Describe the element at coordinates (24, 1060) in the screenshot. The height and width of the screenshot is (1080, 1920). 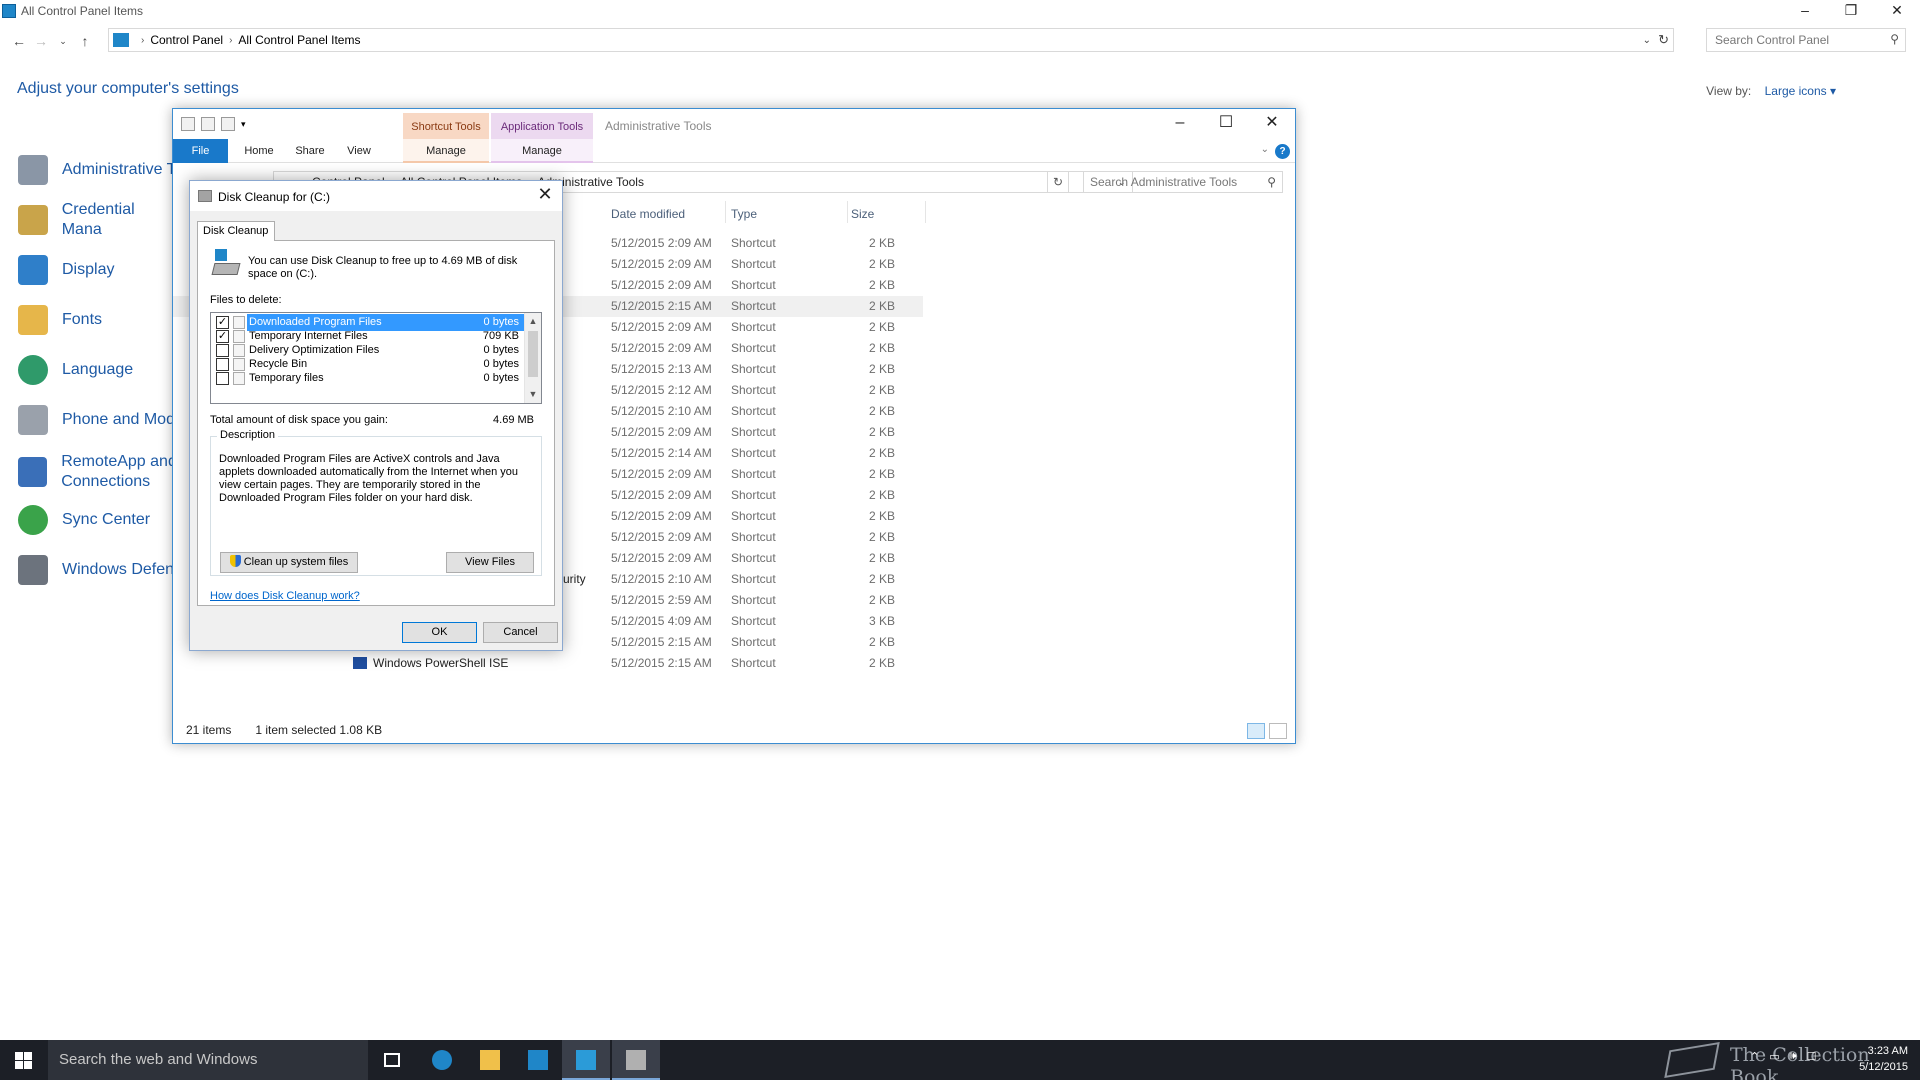
I see `start-button` at that location.